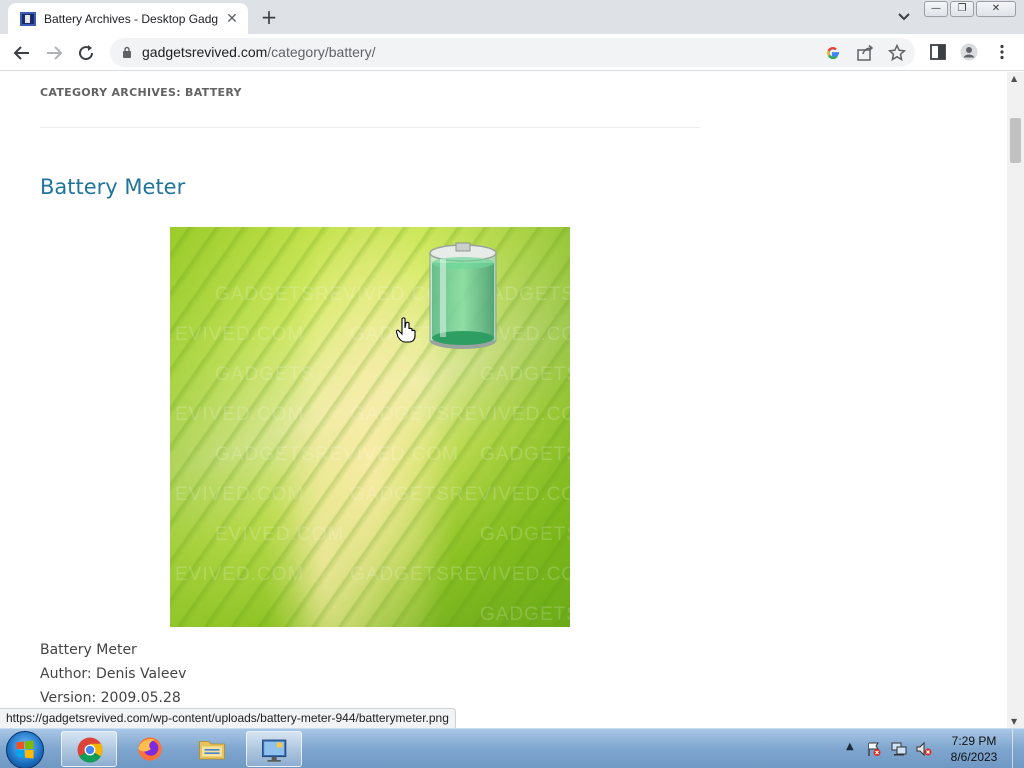 This screenshot has width=1024, height=768. I want to click on post-title-link: Battery Meter, so click(112, 187).